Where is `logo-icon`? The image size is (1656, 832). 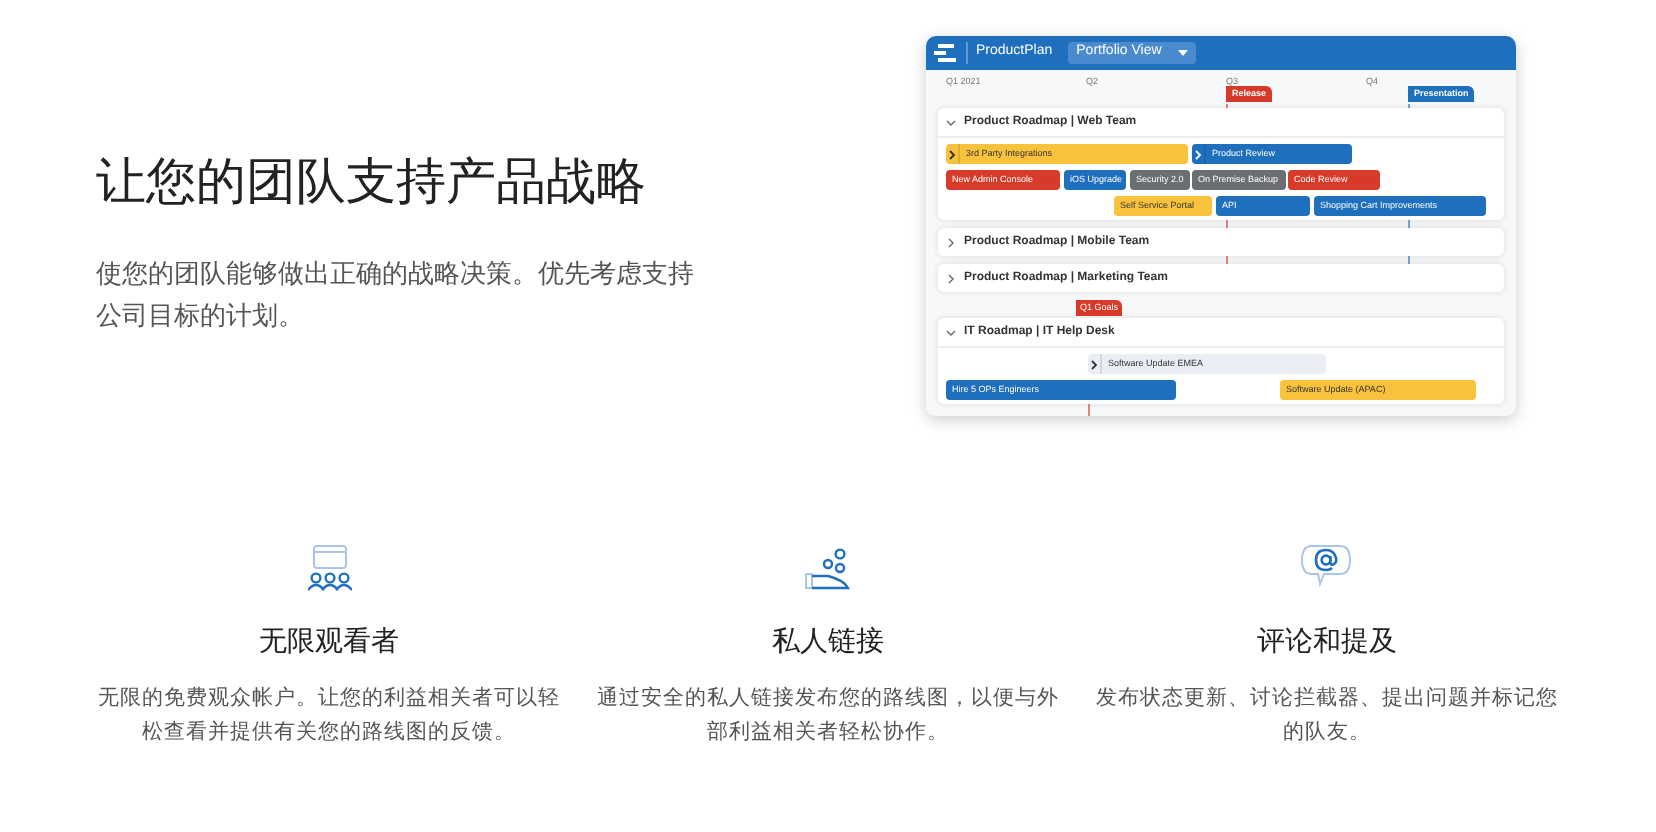
logo-icon is located at coordinates (946, 53).